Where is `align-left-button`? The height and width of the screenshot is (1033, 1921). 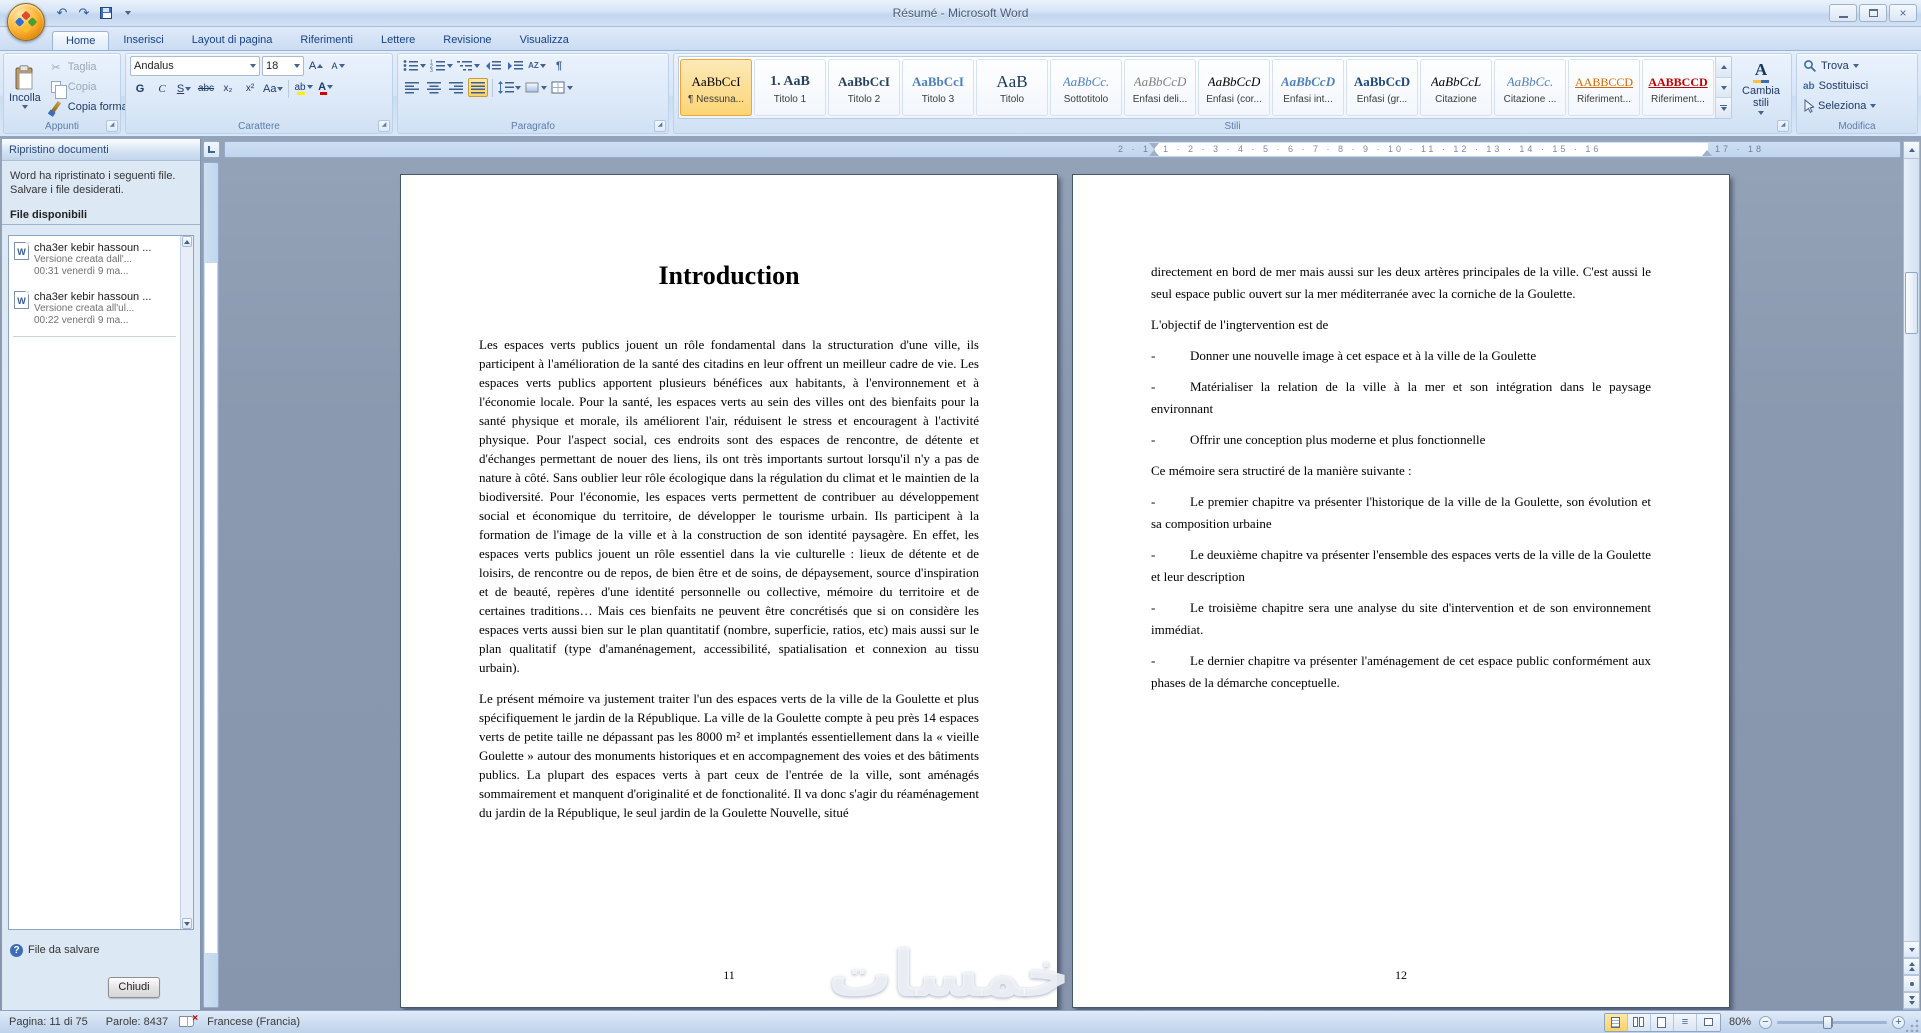
align-left-button is located at coordinates (412, 87).